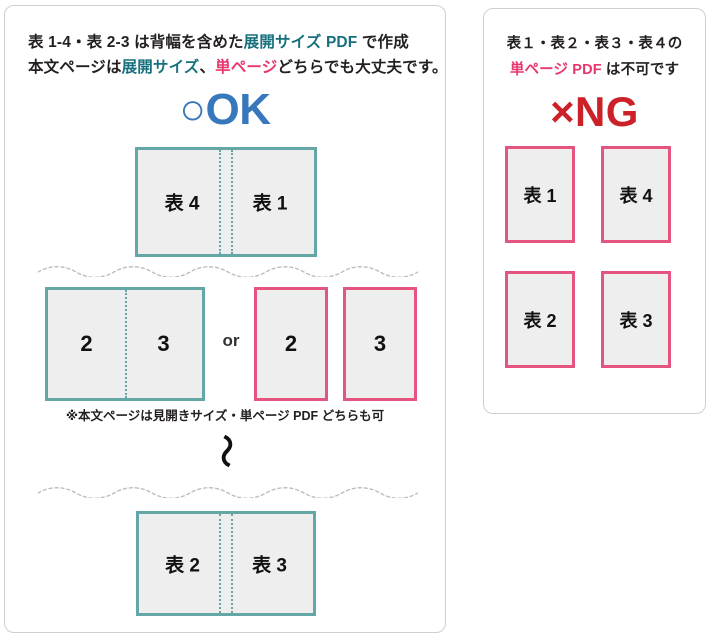 Image resolution: width=711 pixels, height=637 pixels. What do you see at coordinates (228, 491) in the screenshot?
I see `wave-divider-bottom` at bounding box center [228, 491].